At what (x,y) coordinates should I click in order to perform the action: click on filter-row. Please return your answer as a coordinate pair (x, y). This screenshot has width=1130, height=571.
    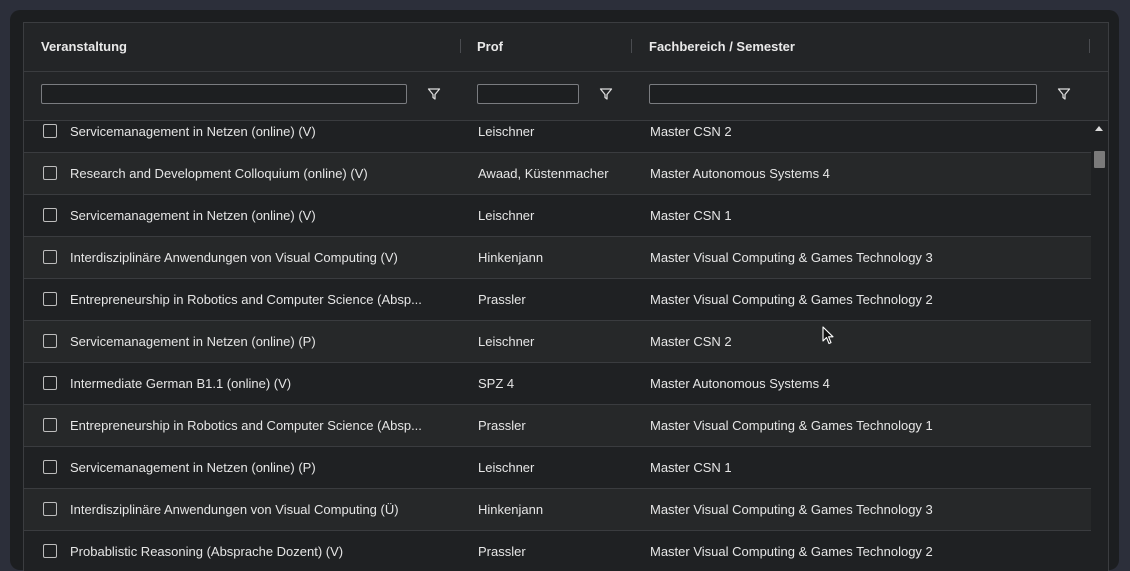
    Looking at the image, I should click on (566, 96).